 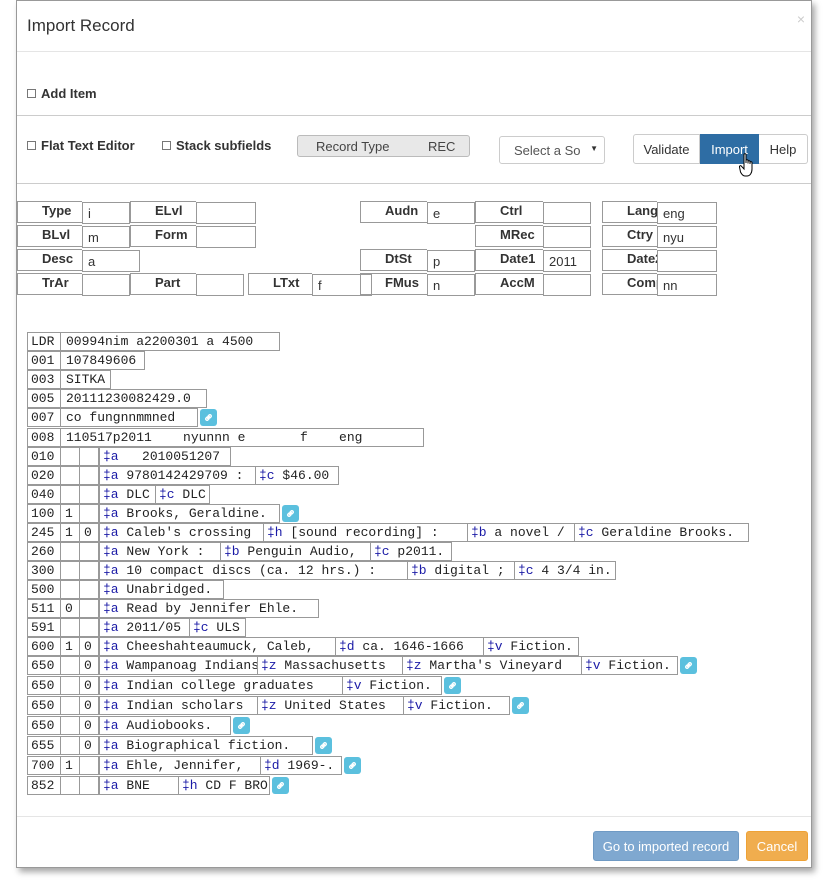 What do you see at coordinates (209, 608) in the screenshot?
I see `marc-subfield: ‡a Read by Jennifer Ehle.` at bounding box center [209, 608].